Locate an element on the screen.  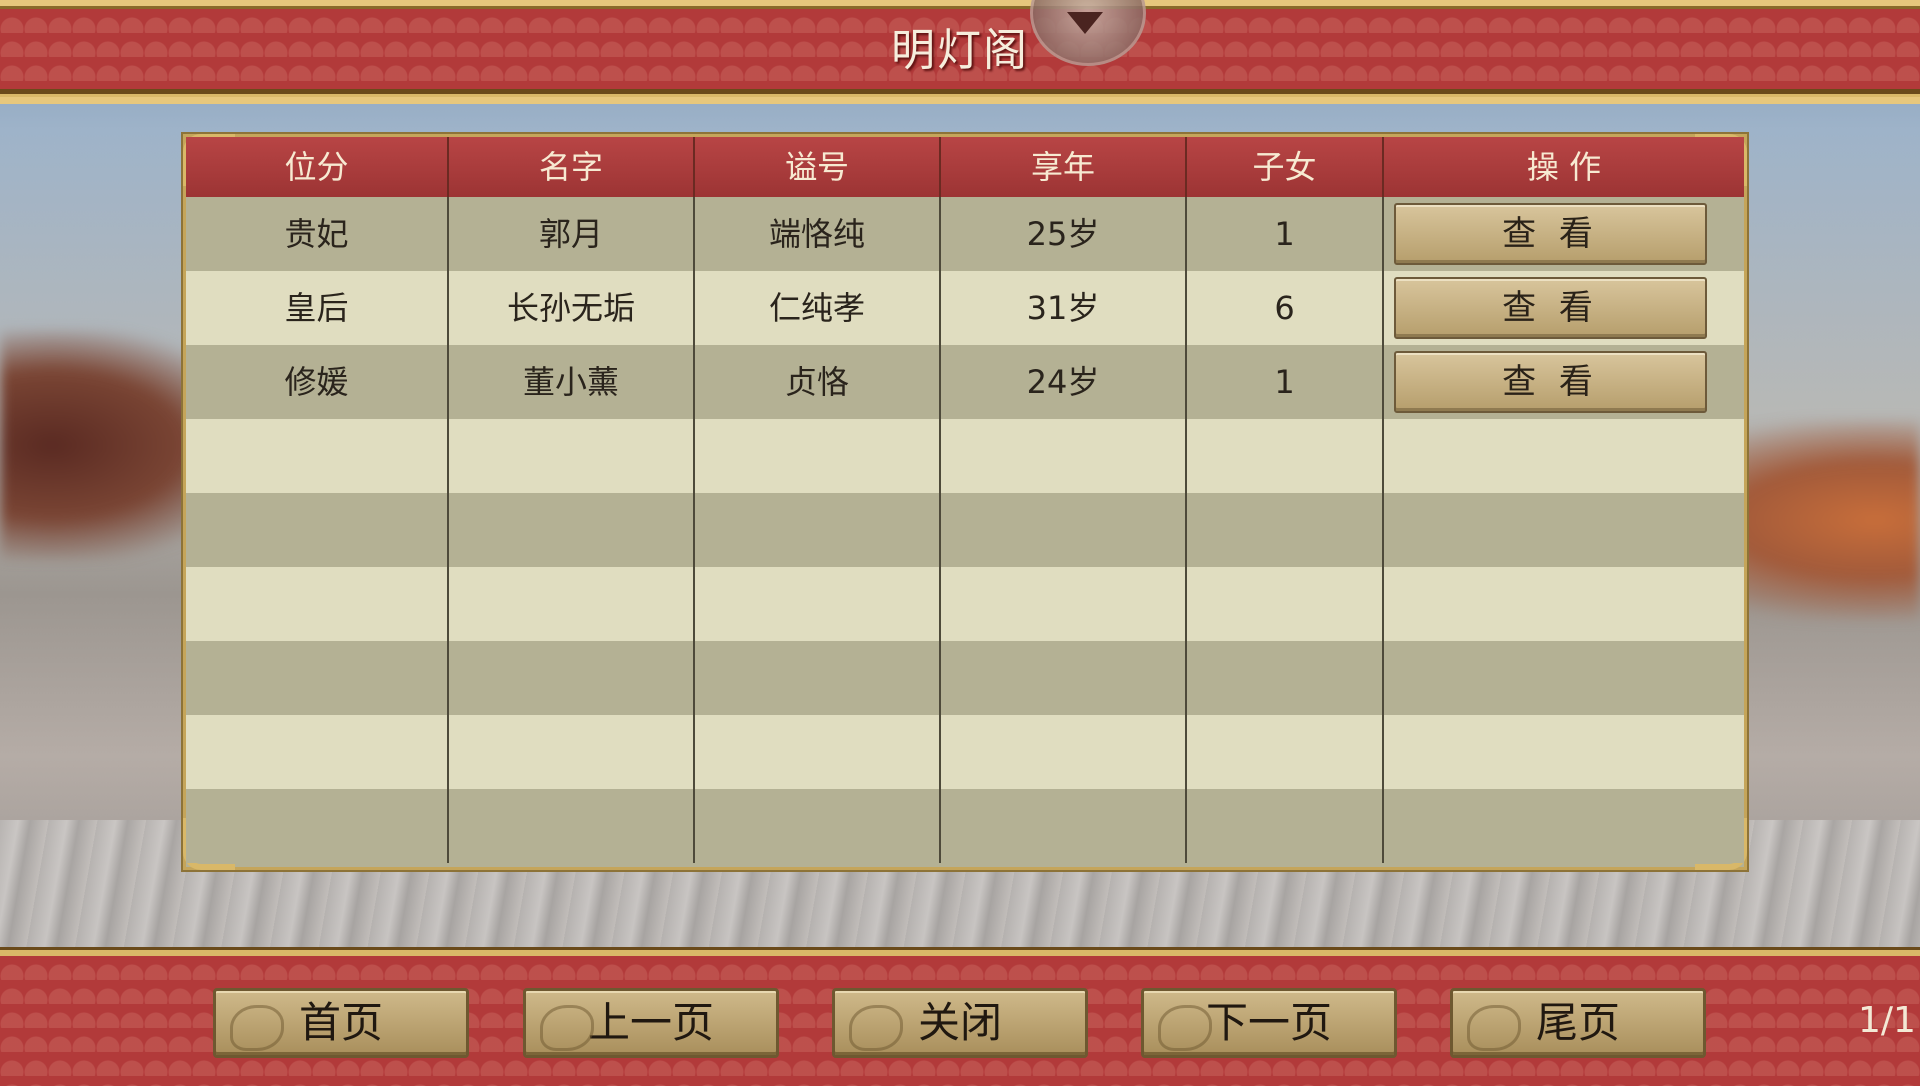
column-header-children: 子女 is located at coordinates (1285, 167).